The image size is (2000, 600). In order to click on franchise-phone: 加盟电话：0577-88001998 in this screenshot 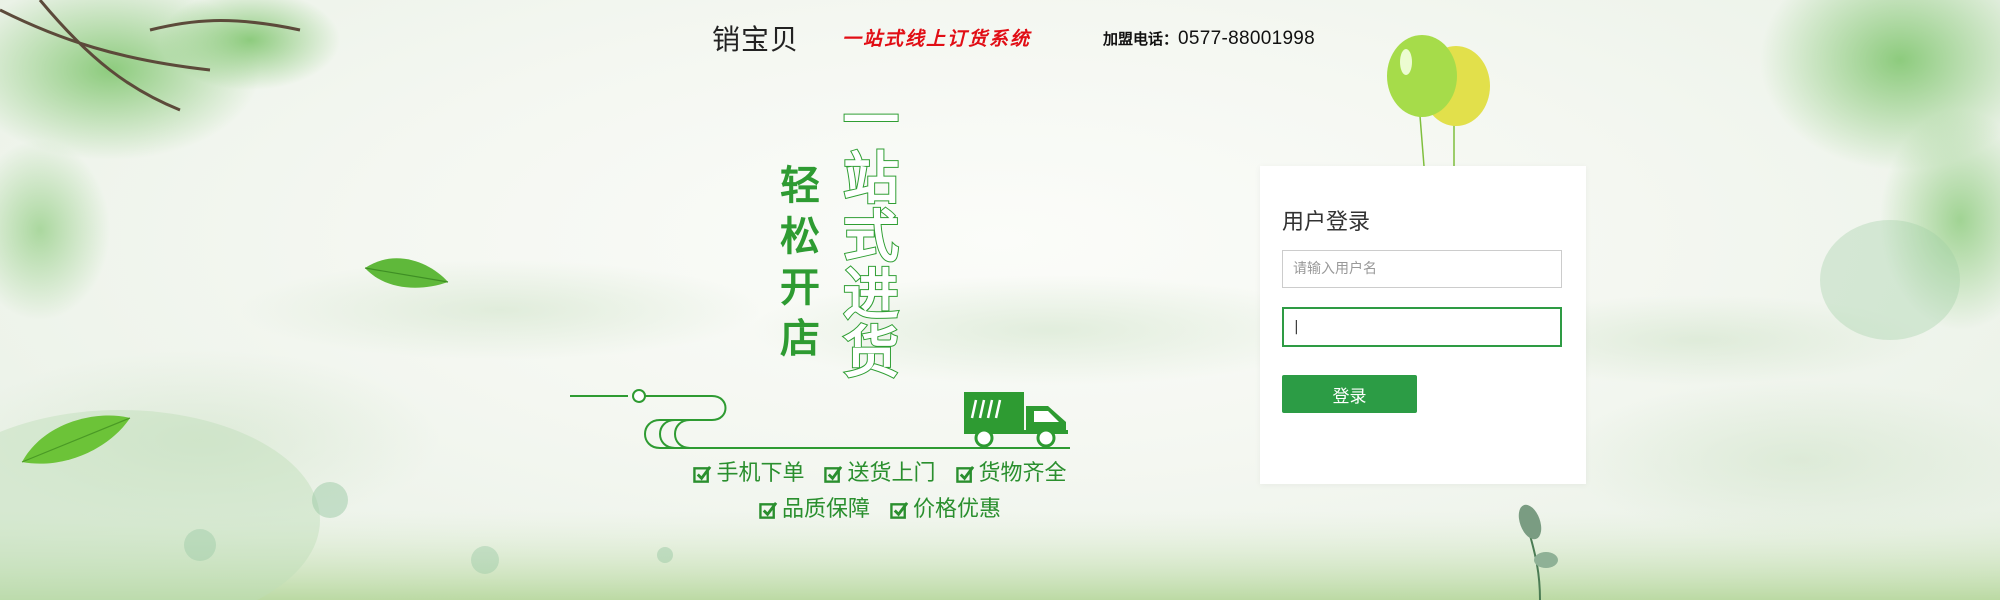, I will do `click(1209, 39)`.